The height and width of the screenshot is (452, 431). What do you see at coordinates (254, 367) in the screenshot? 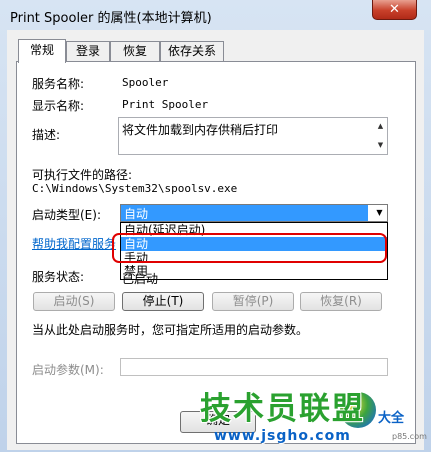
I see `start-params-input` at bounding box center [254, 367].